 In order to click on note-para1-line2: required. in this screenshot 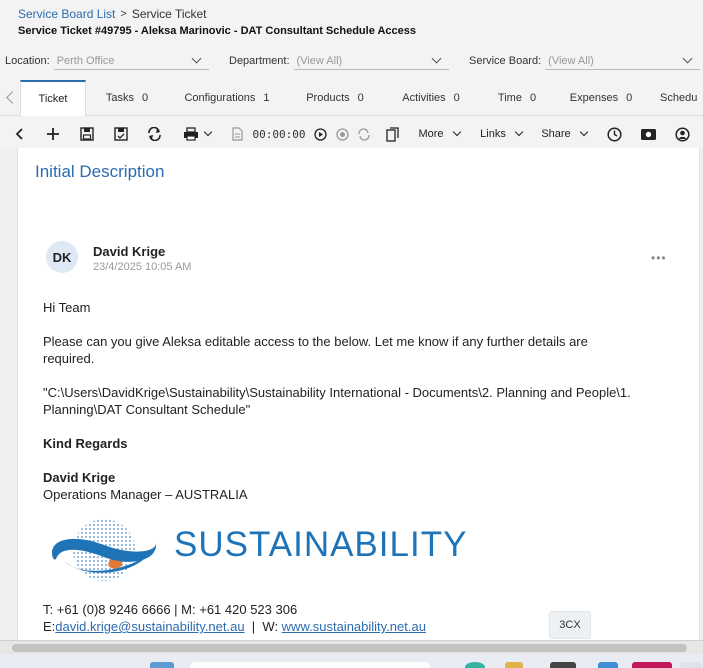, I will do `click(69, 358)`.